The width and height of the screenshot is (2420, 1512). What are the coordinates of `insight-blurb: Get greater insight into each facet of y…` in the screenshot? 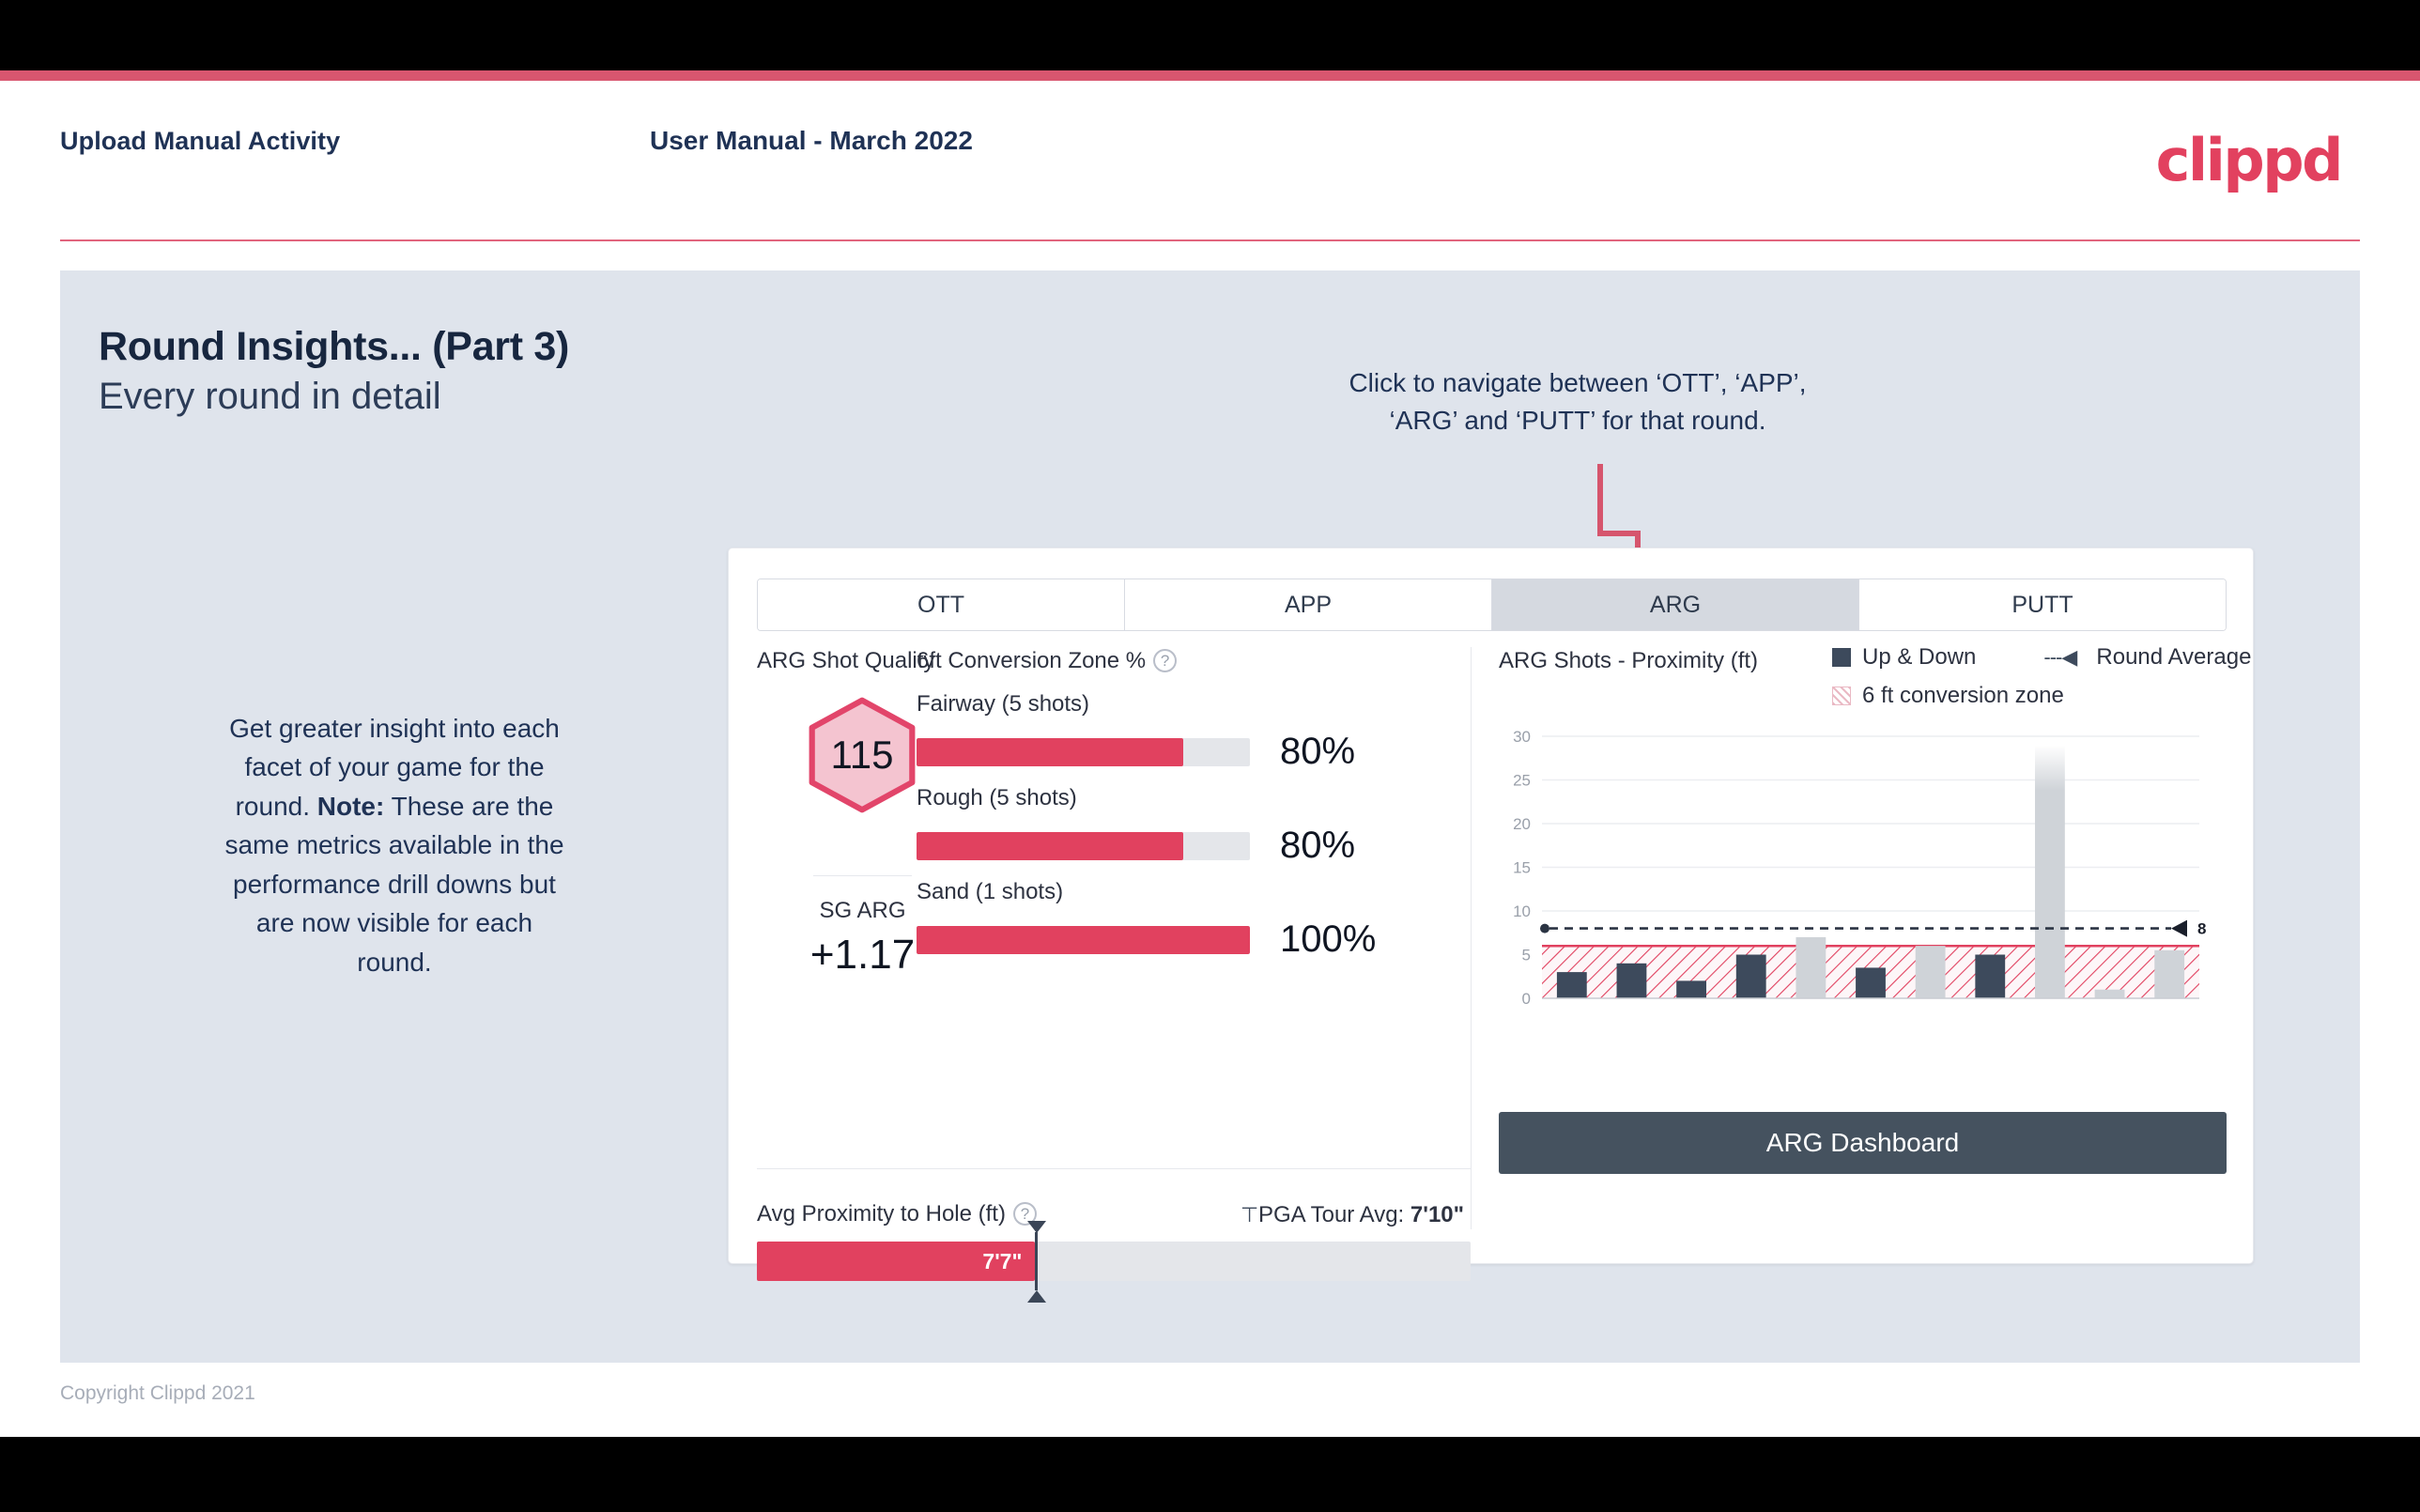 It's located at (394, 845).